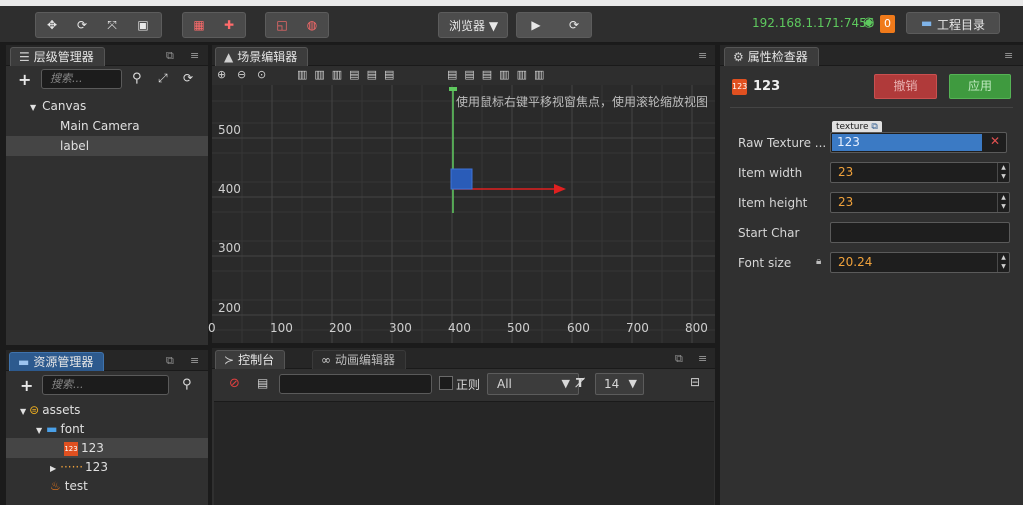 This screenshot has width=1023, height=505. What do you see at coordinates (355, 384) in the screenshot?
I see `console-filter-input` at bounding box center [355, 384].